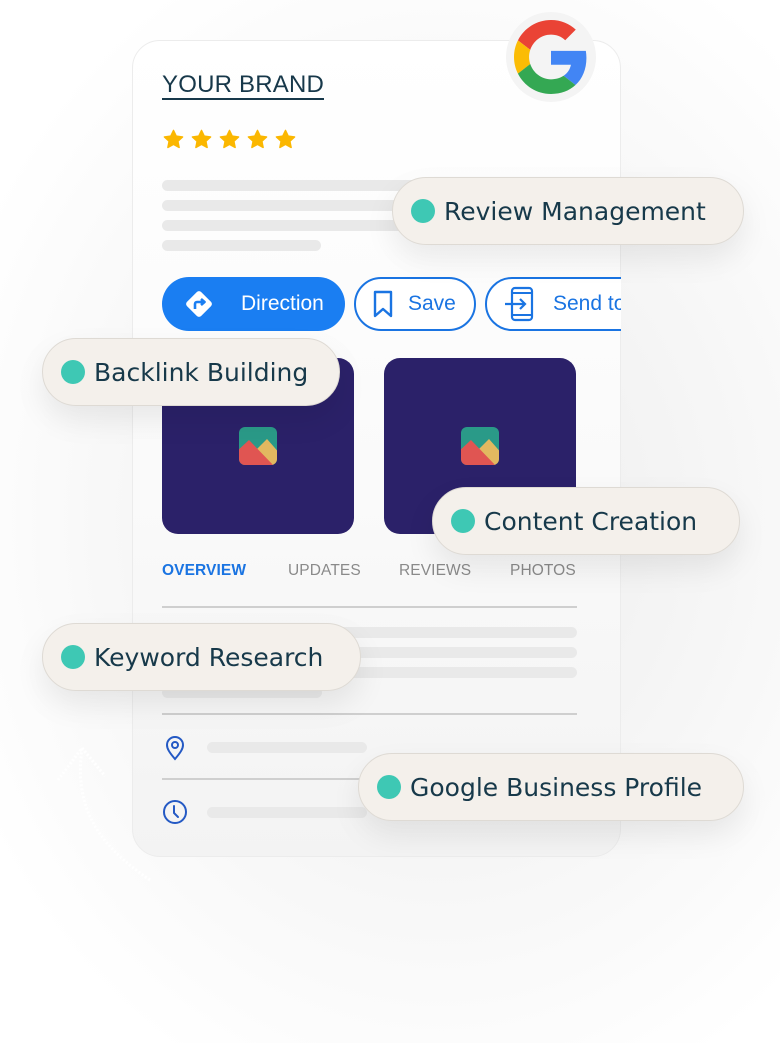 Image resolution: width=780 pixels, height=1043 pixels. Describe the element at coordinates (575, 211) in the screenshot. I see `service-pill-label: Review Management` at that location.